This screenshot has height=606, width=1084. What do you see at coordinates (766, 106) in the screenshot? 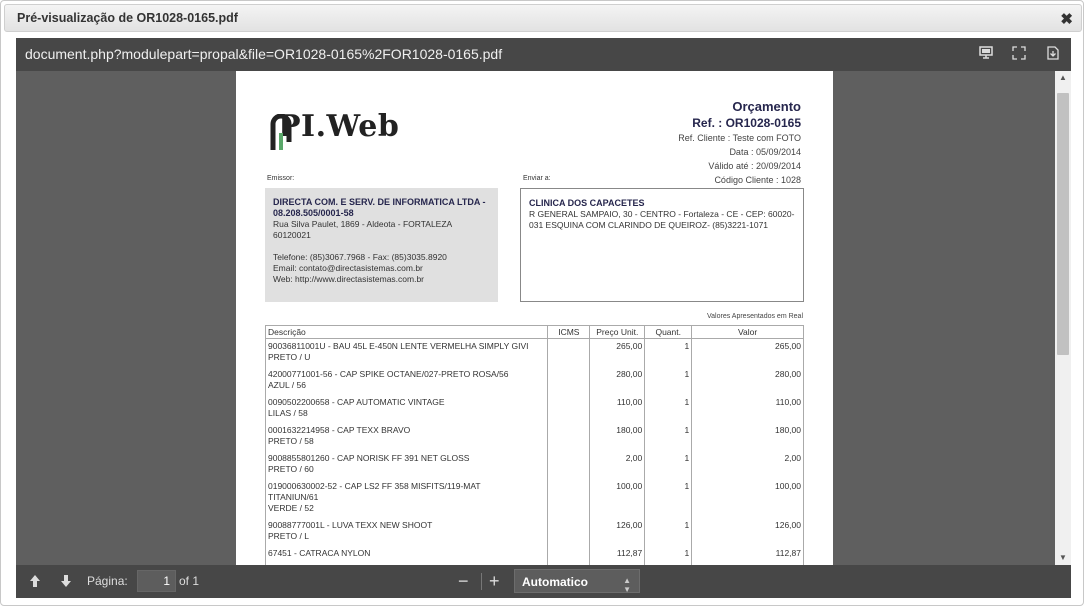
I see `doc-type: Orçamento` at bounding box center [766, 106].